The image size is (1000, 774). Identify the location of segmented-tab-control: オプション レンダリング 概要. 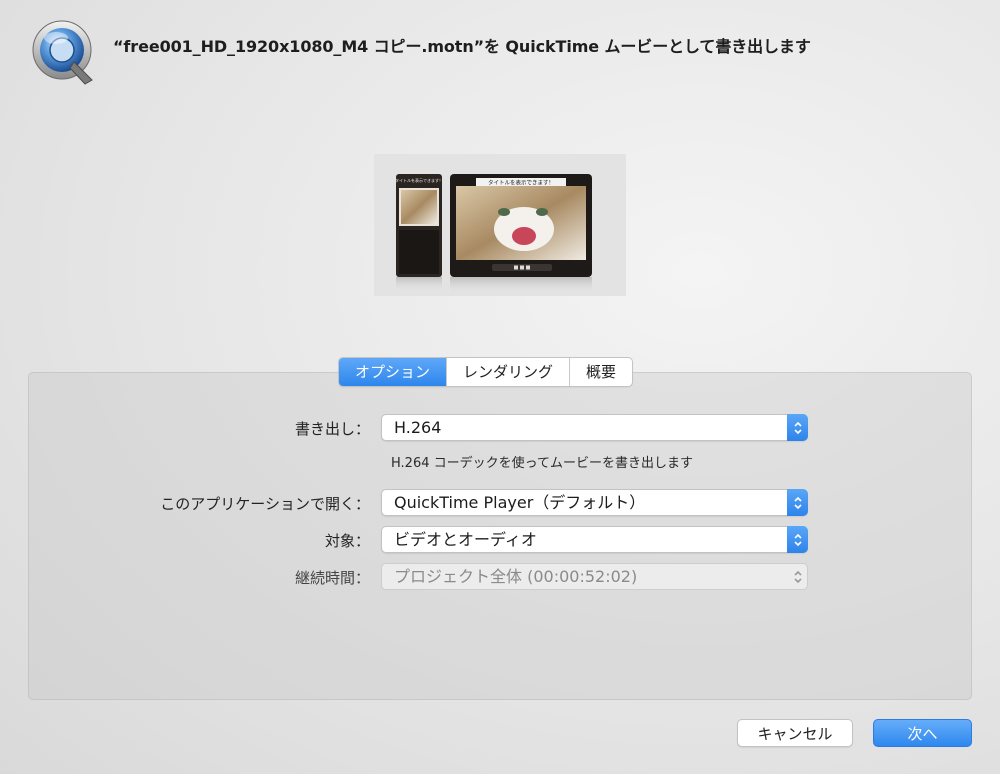
(486, 372).